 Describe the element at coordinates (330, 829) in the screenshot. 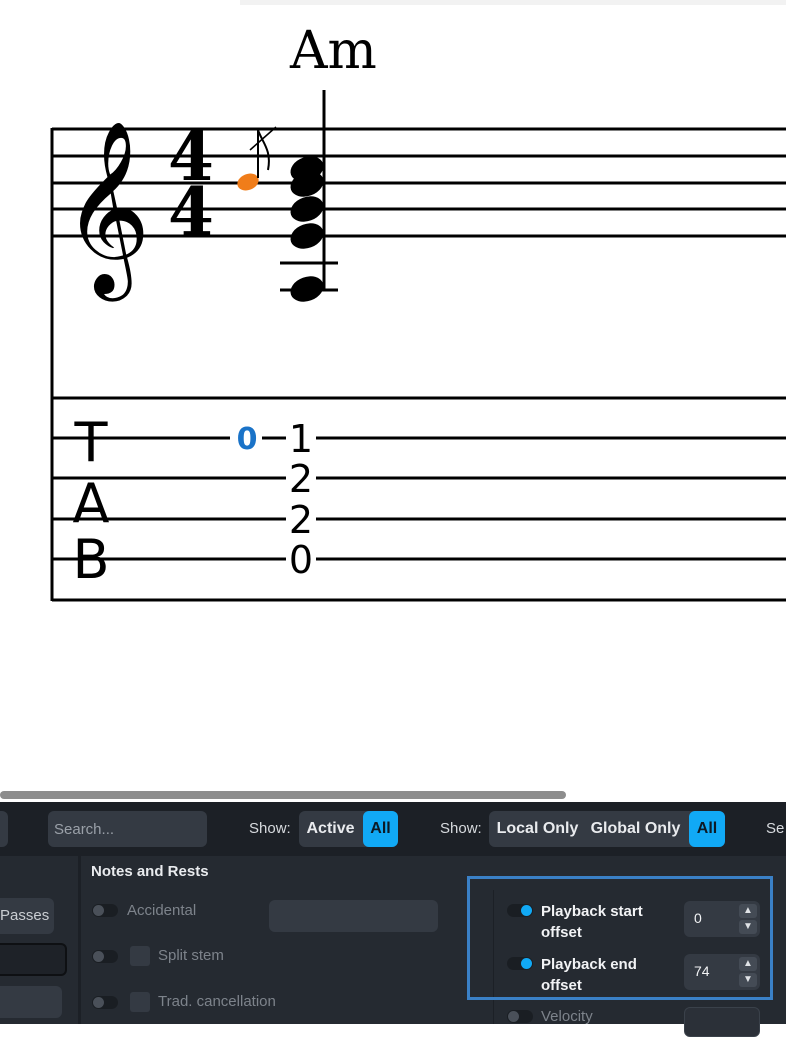

I see `show-active-button: Active` at that location.